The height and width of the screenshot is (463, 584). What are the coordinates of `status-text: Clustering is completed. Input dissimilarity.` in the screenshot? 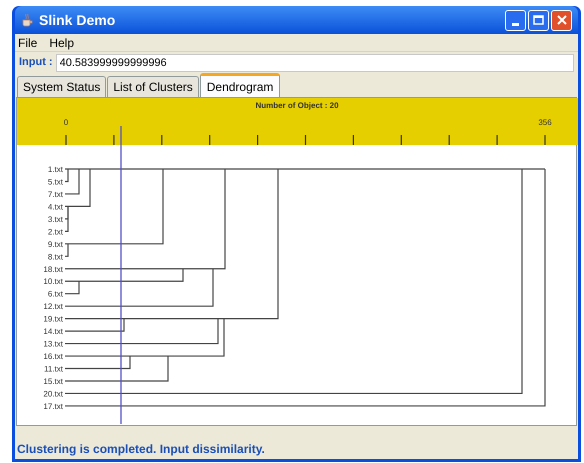 It's located at (141, 449).